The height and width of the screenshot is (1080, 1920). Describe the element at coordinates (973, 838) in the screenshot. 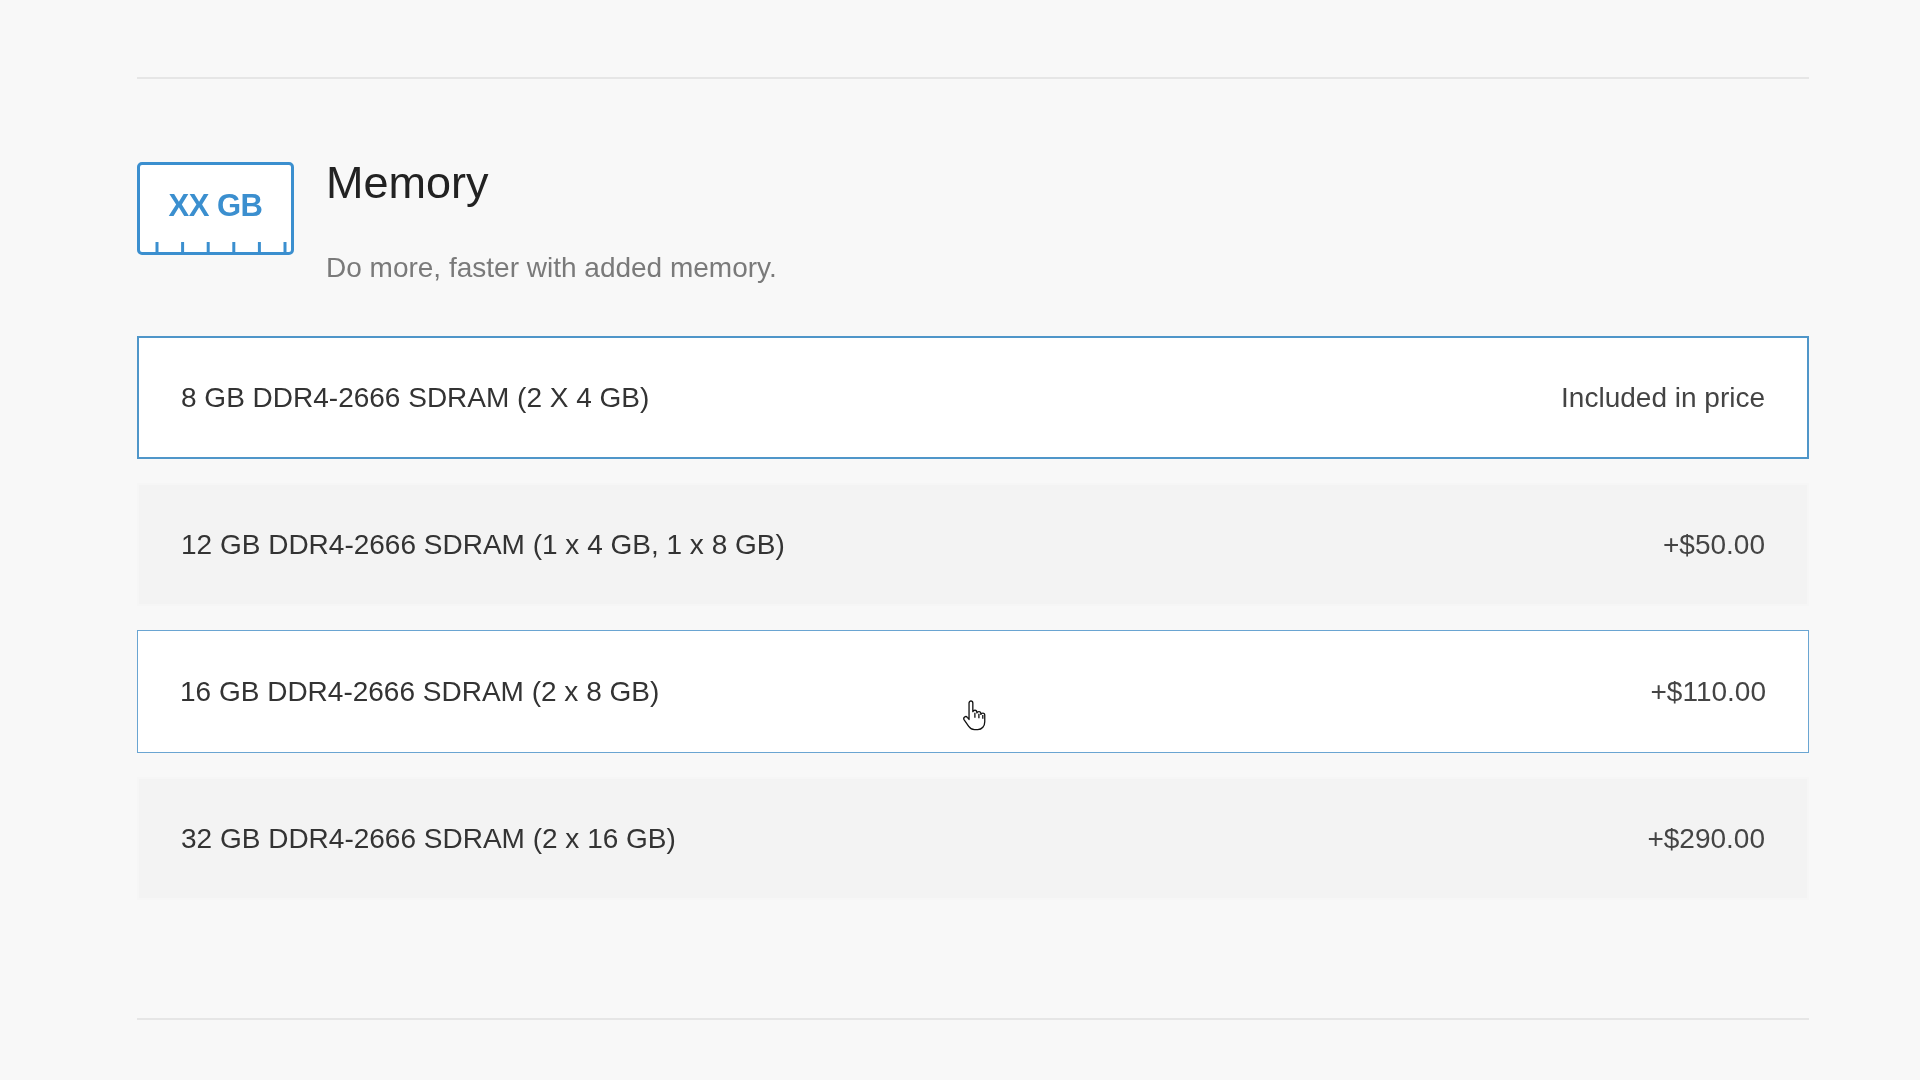

I see `memory-option: 32 GB DDR4-2666 SDRAM (2 x 16 GB) +$290.00` at that location.